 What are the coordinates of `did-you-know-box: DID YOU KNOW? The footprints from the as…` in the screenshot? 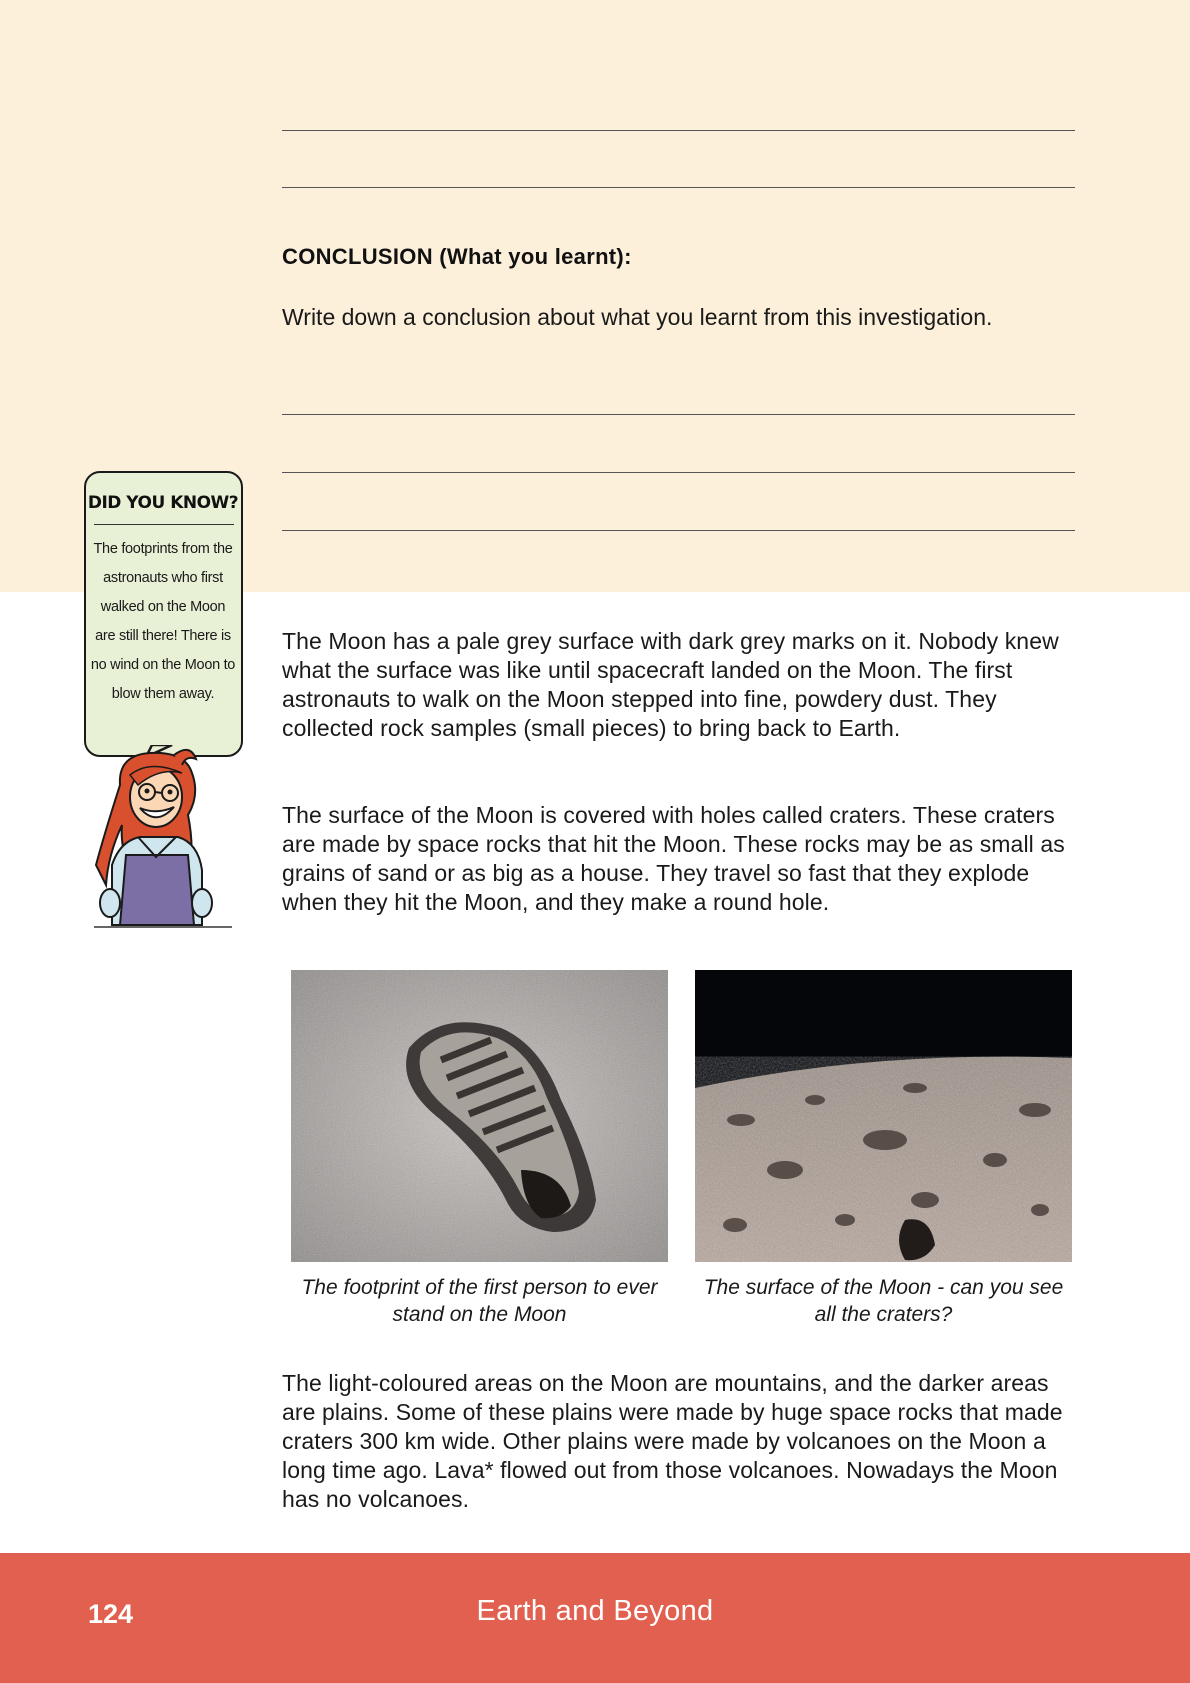 It's located at (163, 614).